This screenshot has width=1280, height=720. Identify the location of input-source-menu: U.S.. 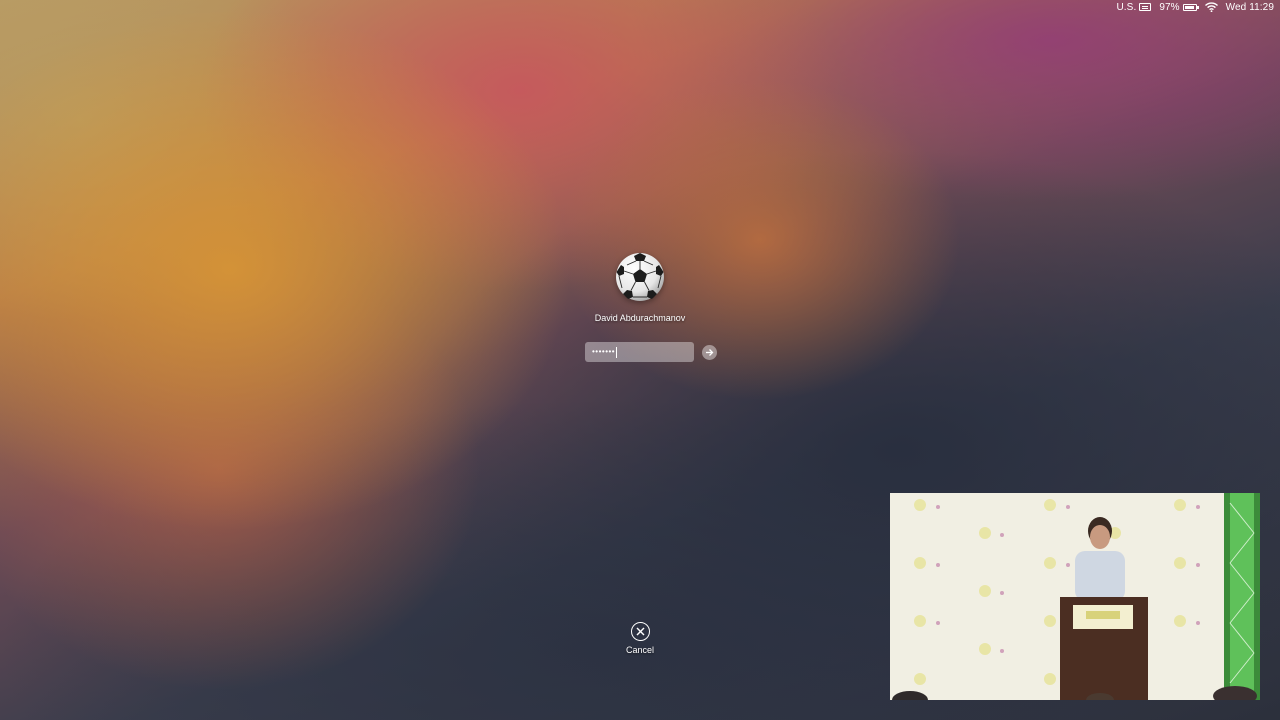
(1134, 7).